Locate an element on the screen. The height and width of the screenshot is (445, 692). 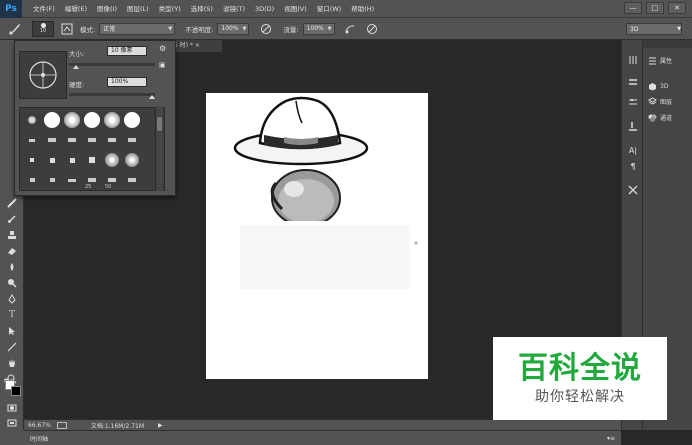
document-tab: 5 时) * × is located at coordinates (197, 46).